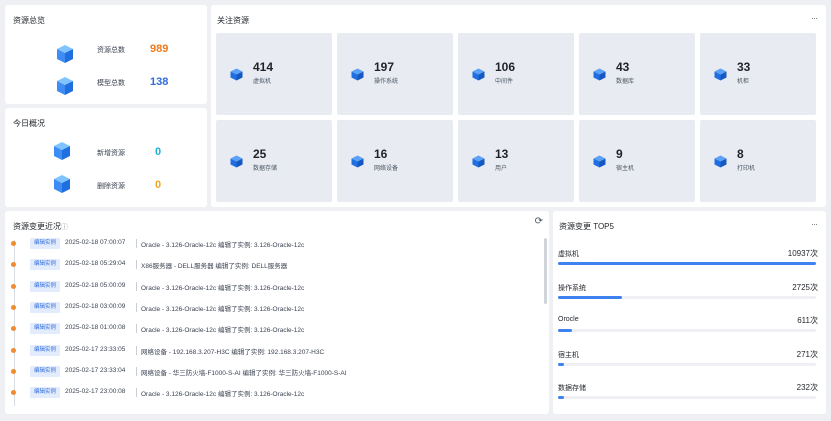 This screenshot has width=831, height=421. What do you see at coordinates (65, 54) in the screenshot?
I see `resource-cube-icon` at bounding box center [65, 54].